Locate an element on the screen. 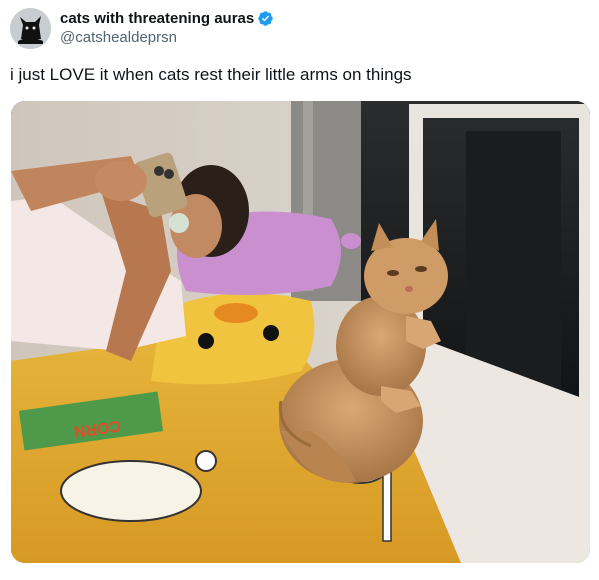  black-cat-avatar-icon is located at coordinates (30, 28).